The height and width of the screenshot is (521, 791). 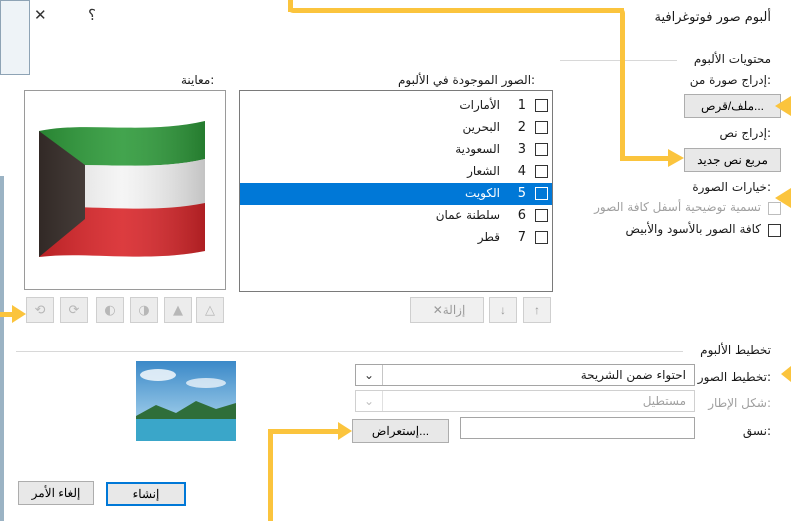 I want to click on frame-shape-select: مستطيل ⌄, so click(x=525, y=401).